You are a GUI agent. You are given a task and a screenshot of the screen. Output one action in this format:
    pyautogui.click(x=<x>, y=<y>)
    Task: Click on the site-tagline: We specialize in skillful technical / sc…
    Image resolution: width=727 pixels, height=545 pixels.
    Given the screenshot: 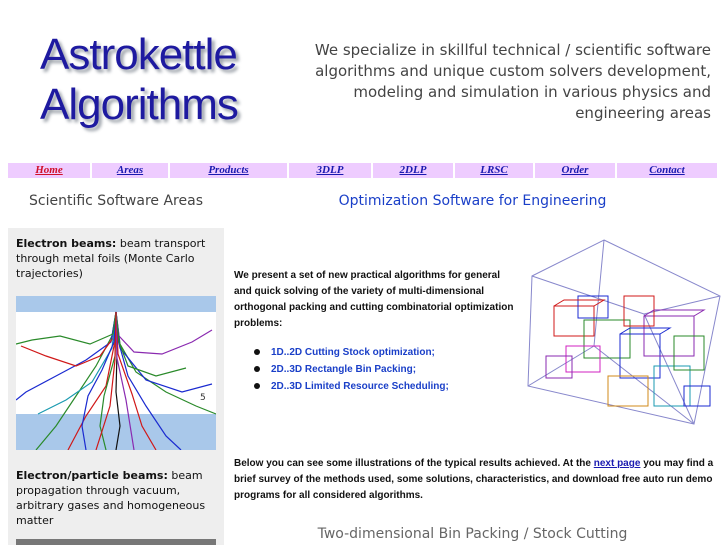 What is the action you would take?
    pyautogui.click(x=512, y=81)
    